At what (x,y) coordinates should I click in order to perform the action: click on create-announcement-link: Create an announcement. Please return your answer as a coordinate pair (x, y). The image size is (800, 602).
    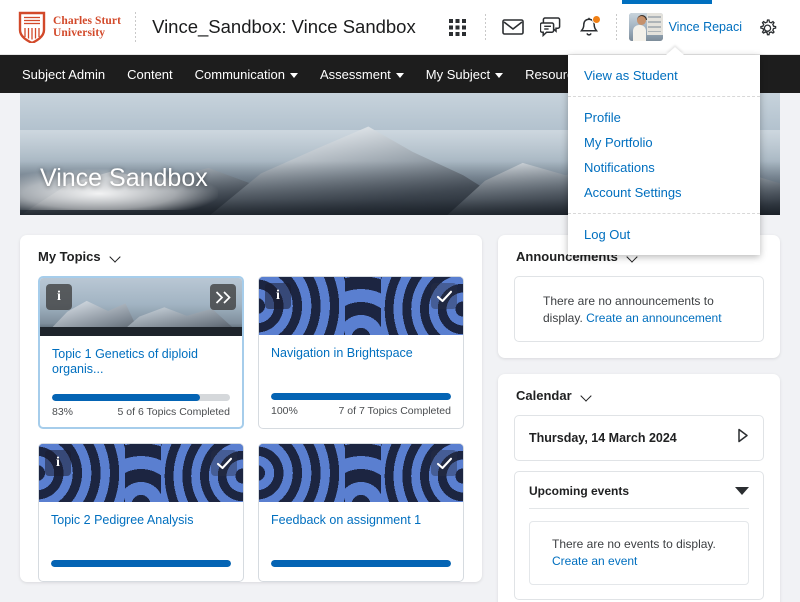
    Looking at the image, I should click on (653, 318).